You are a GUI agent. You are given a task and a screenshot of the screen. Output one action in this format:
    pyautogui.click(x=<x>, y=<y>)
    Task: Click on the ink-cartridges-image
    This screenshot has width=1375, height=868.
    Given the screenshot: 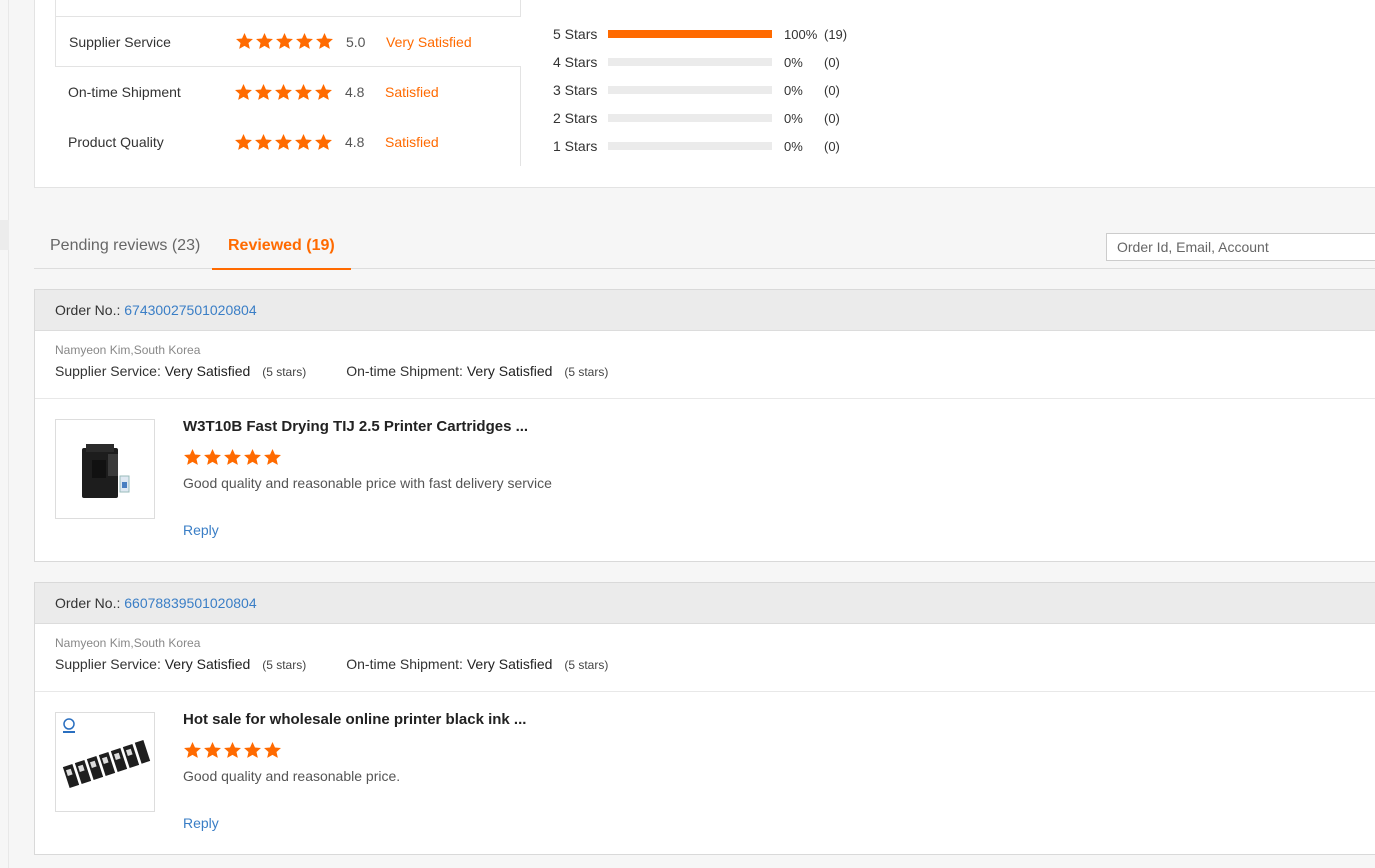 What is the action you would take?
    pyautogui.click(x=106, y=753)
    